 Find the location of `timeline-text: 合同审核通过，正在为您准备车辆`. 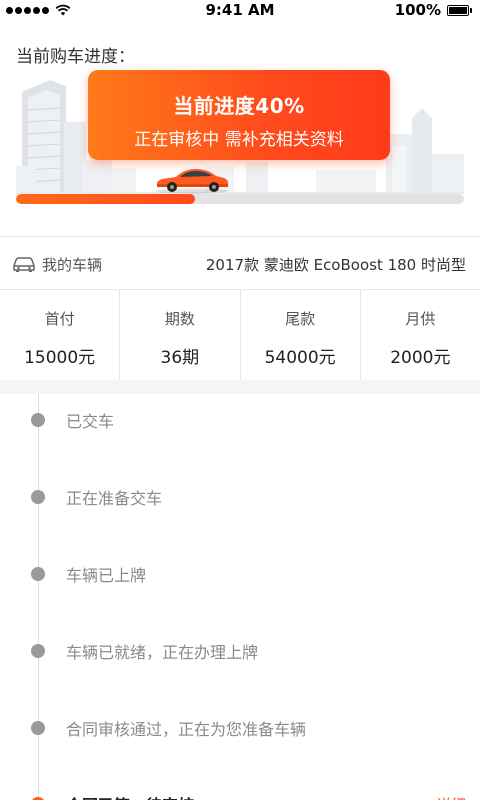

timeline-text: 合同审核通过，正在为您准备车辆 is located at coordinates (186, 729).